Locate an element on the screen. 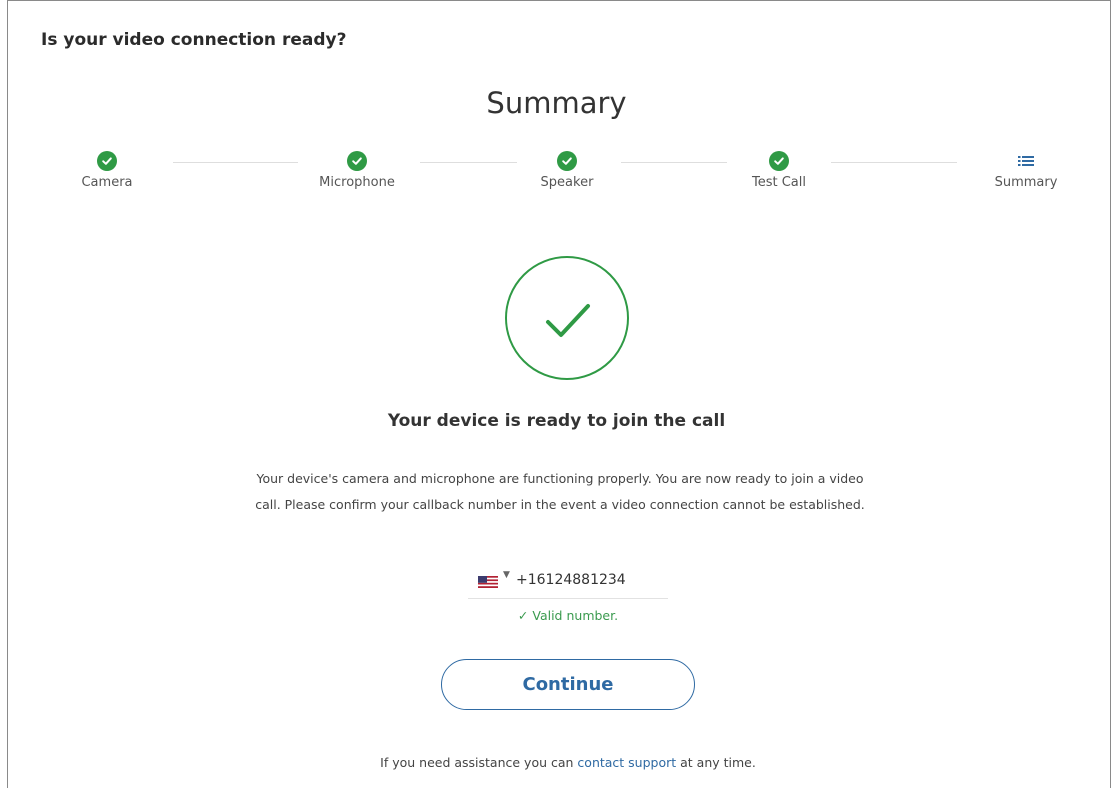 The image size is (1113, 788). footer-text: at any time. is located at coordinates (716, 762).